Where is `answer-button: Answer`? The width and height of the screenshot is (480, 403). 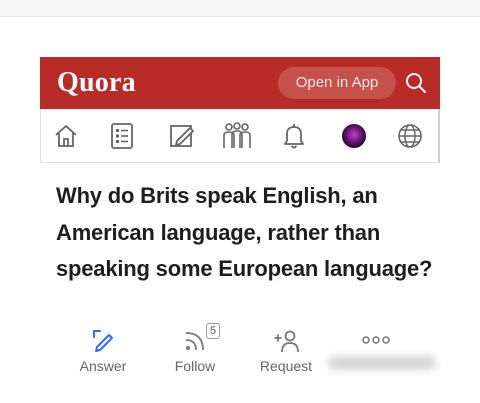
answer-button: Answer is located at coordinates (103, 350).